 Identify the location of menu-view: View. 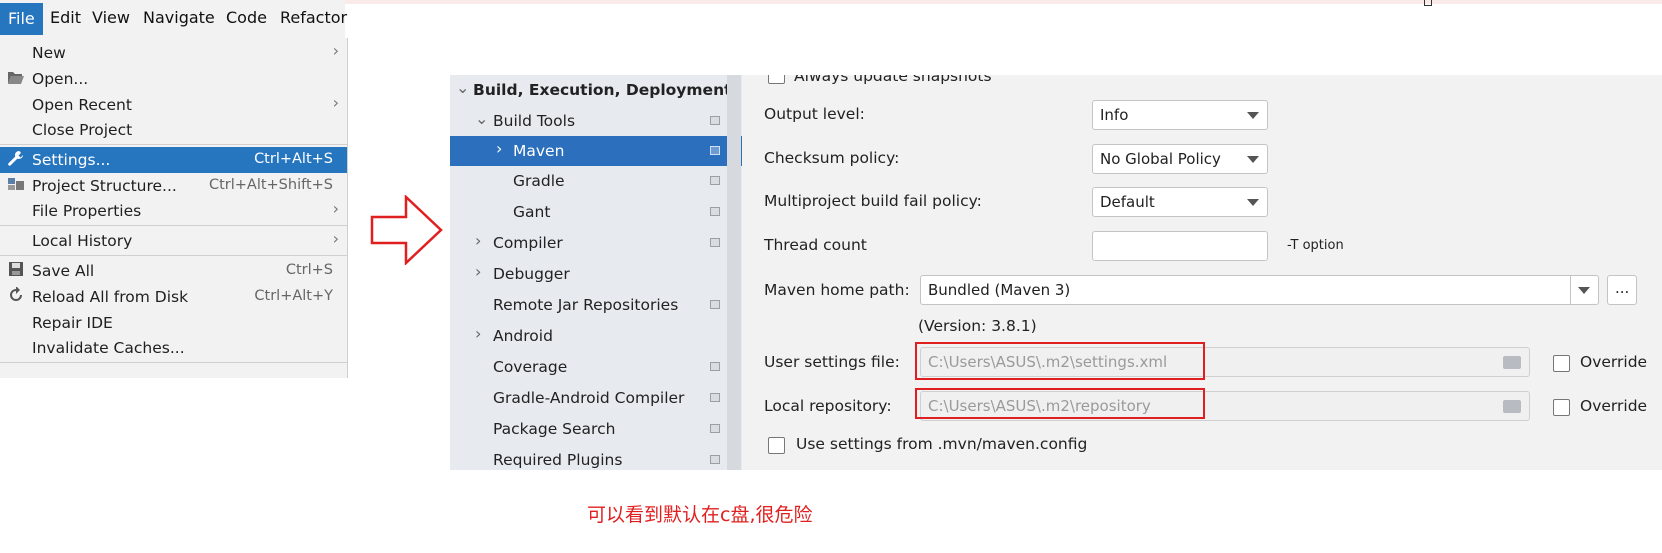
(111, 17).